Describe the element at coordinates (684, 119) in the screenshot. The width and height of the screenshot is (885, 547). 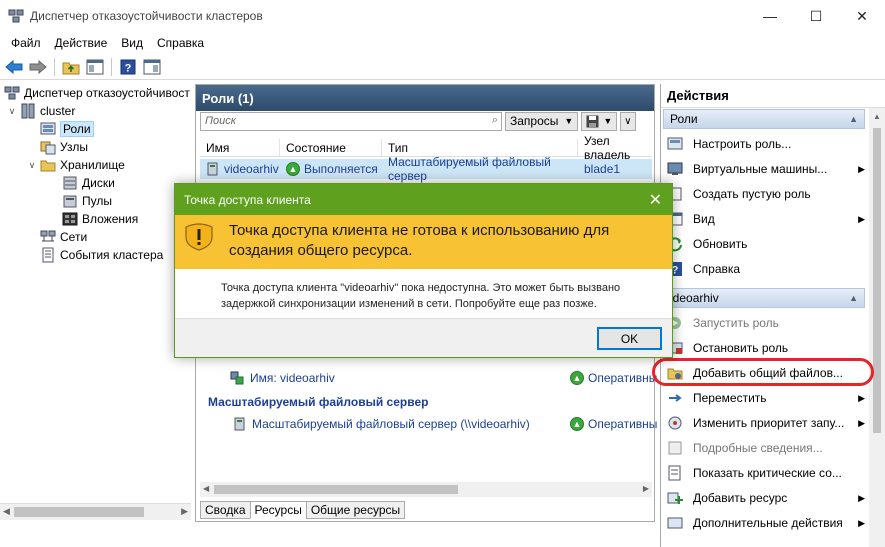
I see `group-label: Роли` at that location.